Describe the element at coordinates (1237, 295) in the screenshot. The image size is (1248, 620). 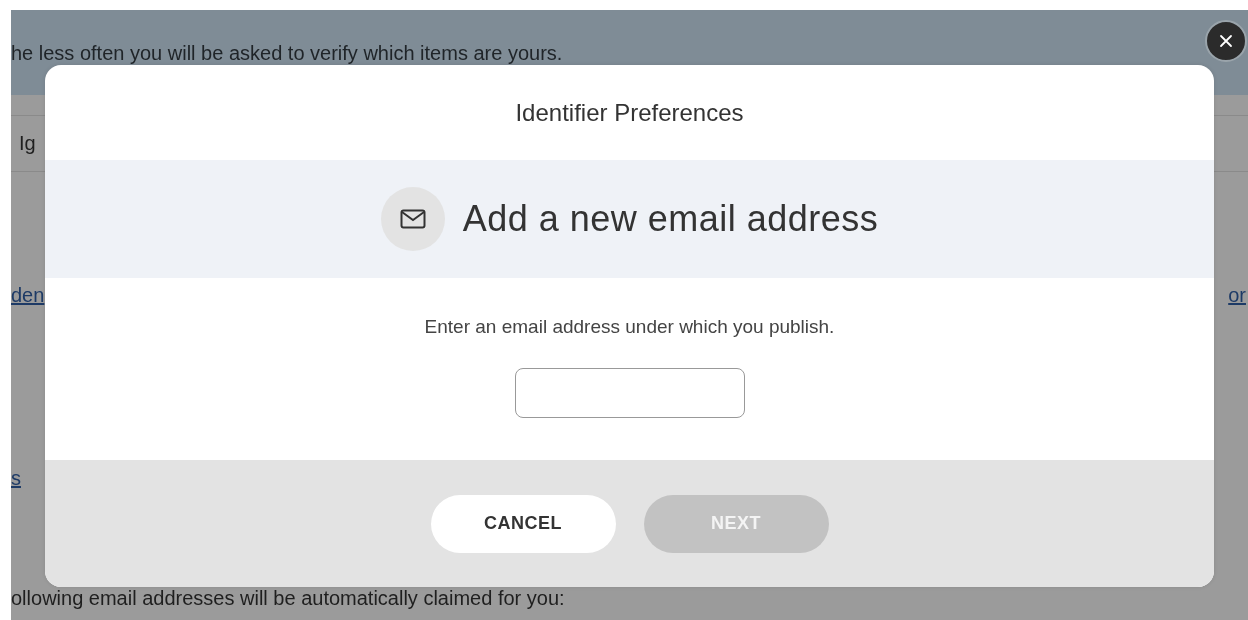
I see `link: or` at that location.